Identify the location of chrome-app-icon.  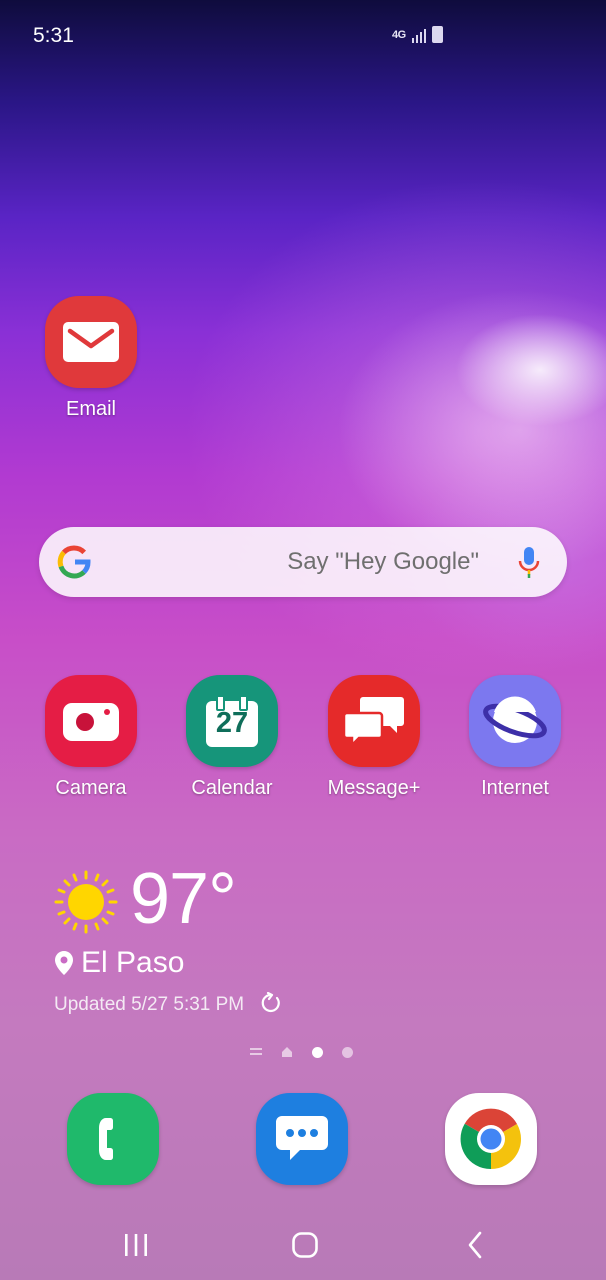
(491, 1139).